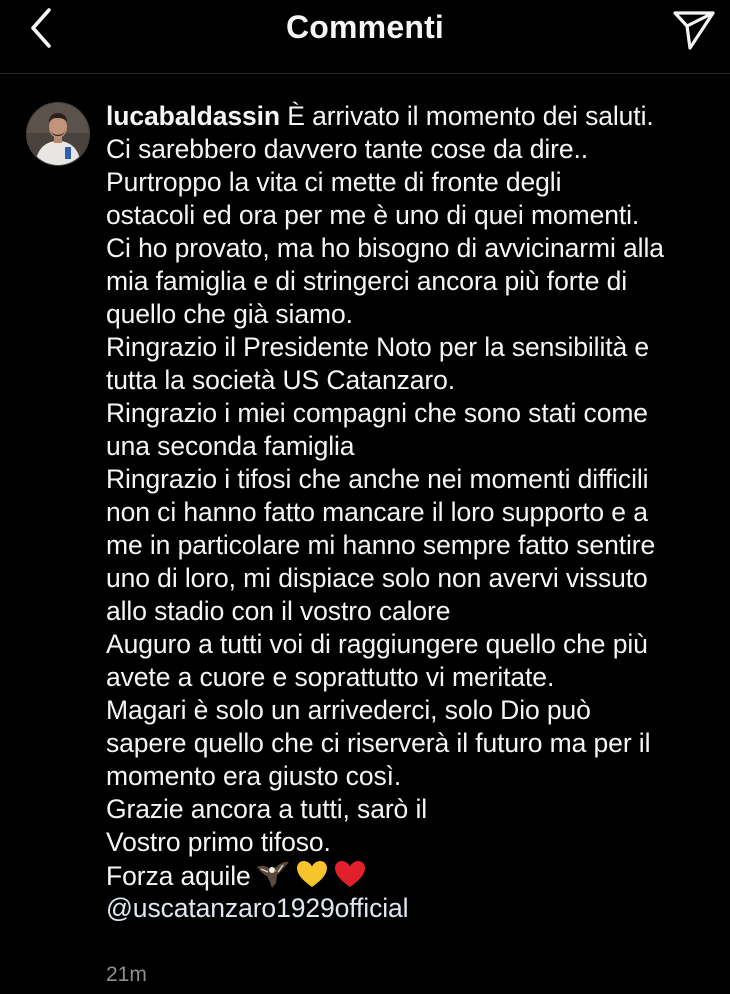 The width and height of the screenshot is (730, 994). Describe the element at coordinates (178, 876) in the screenshot. I see `comment-line-text: Forza aquile` at that location.